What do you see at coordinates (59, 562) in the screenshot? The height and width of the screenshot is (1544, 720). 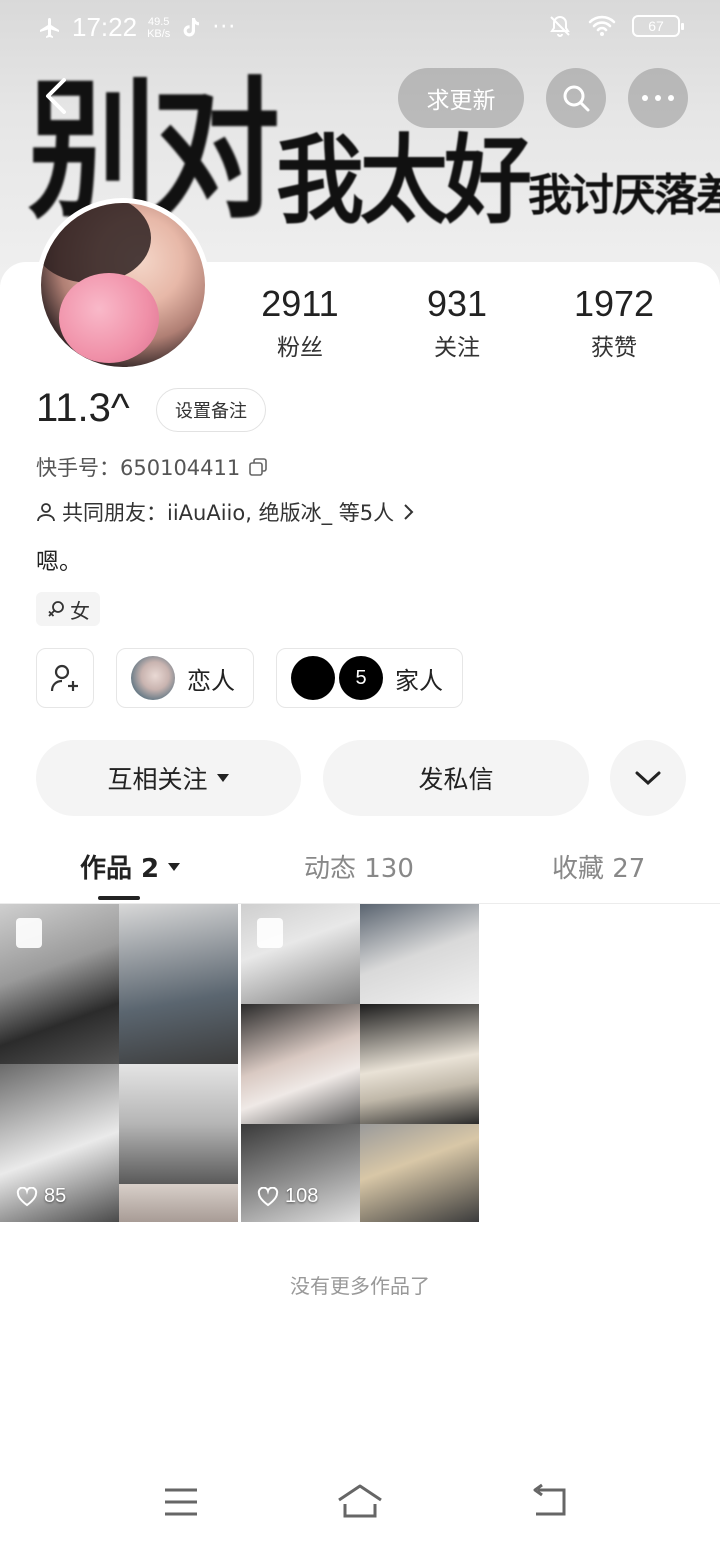 I see `profile-bio: 嗯。` at bounding box center [59, 562].